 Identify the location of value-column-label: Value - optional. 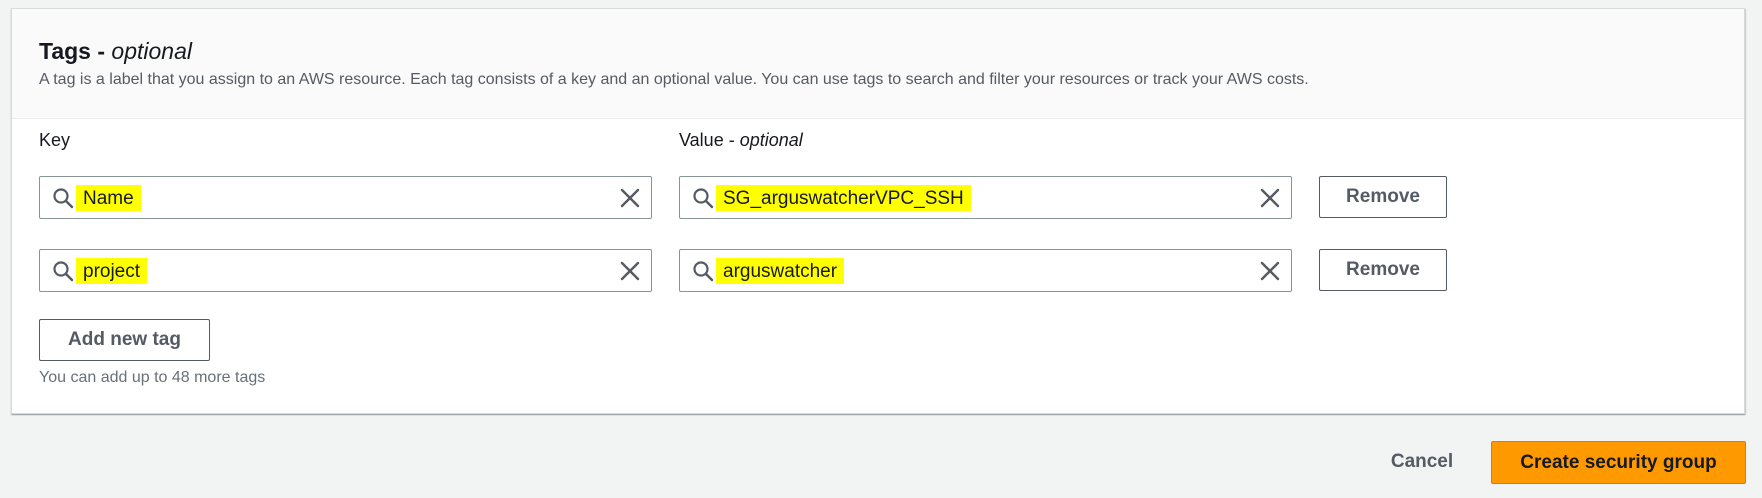
(741, 140).